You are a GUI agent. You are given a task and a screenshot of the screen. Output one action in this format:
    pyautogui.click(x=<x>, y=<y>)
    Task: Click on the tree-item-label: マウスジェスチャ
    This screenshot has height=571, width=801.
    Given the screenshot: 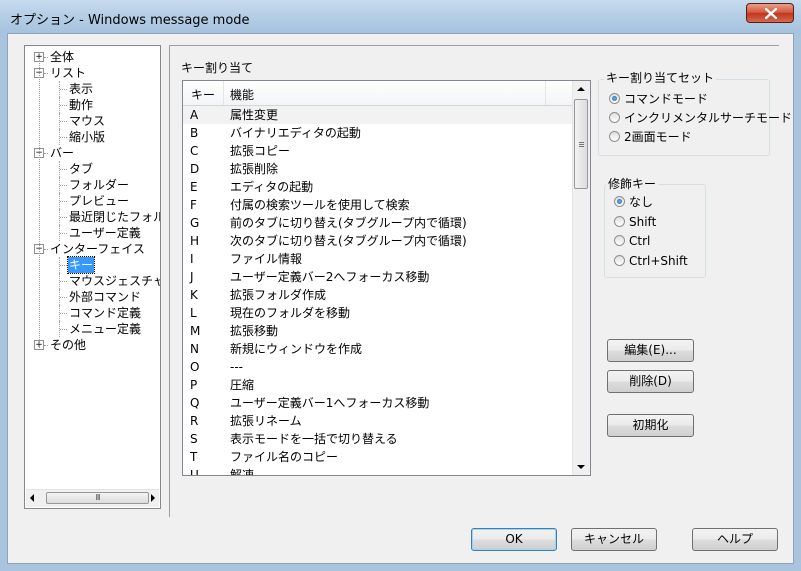 What is the action you would take?
    pyautogui.click(x=114, y=281)
    